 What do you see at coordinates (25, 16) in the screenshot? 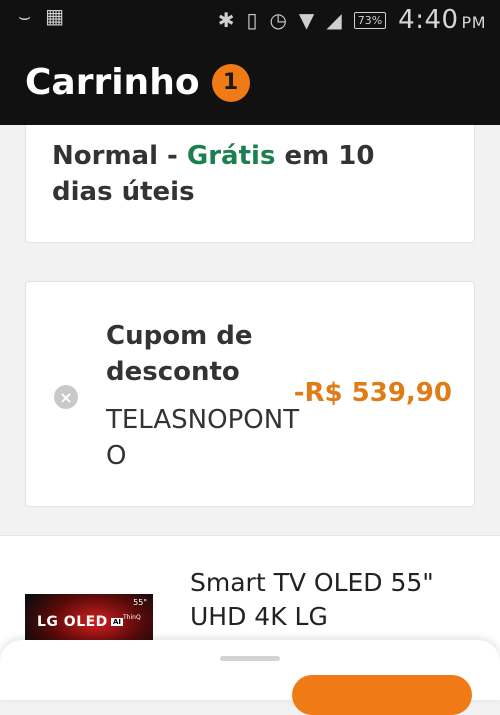
I see `notification-arrow-icon: ⌣` at bounding box center [25, 16].